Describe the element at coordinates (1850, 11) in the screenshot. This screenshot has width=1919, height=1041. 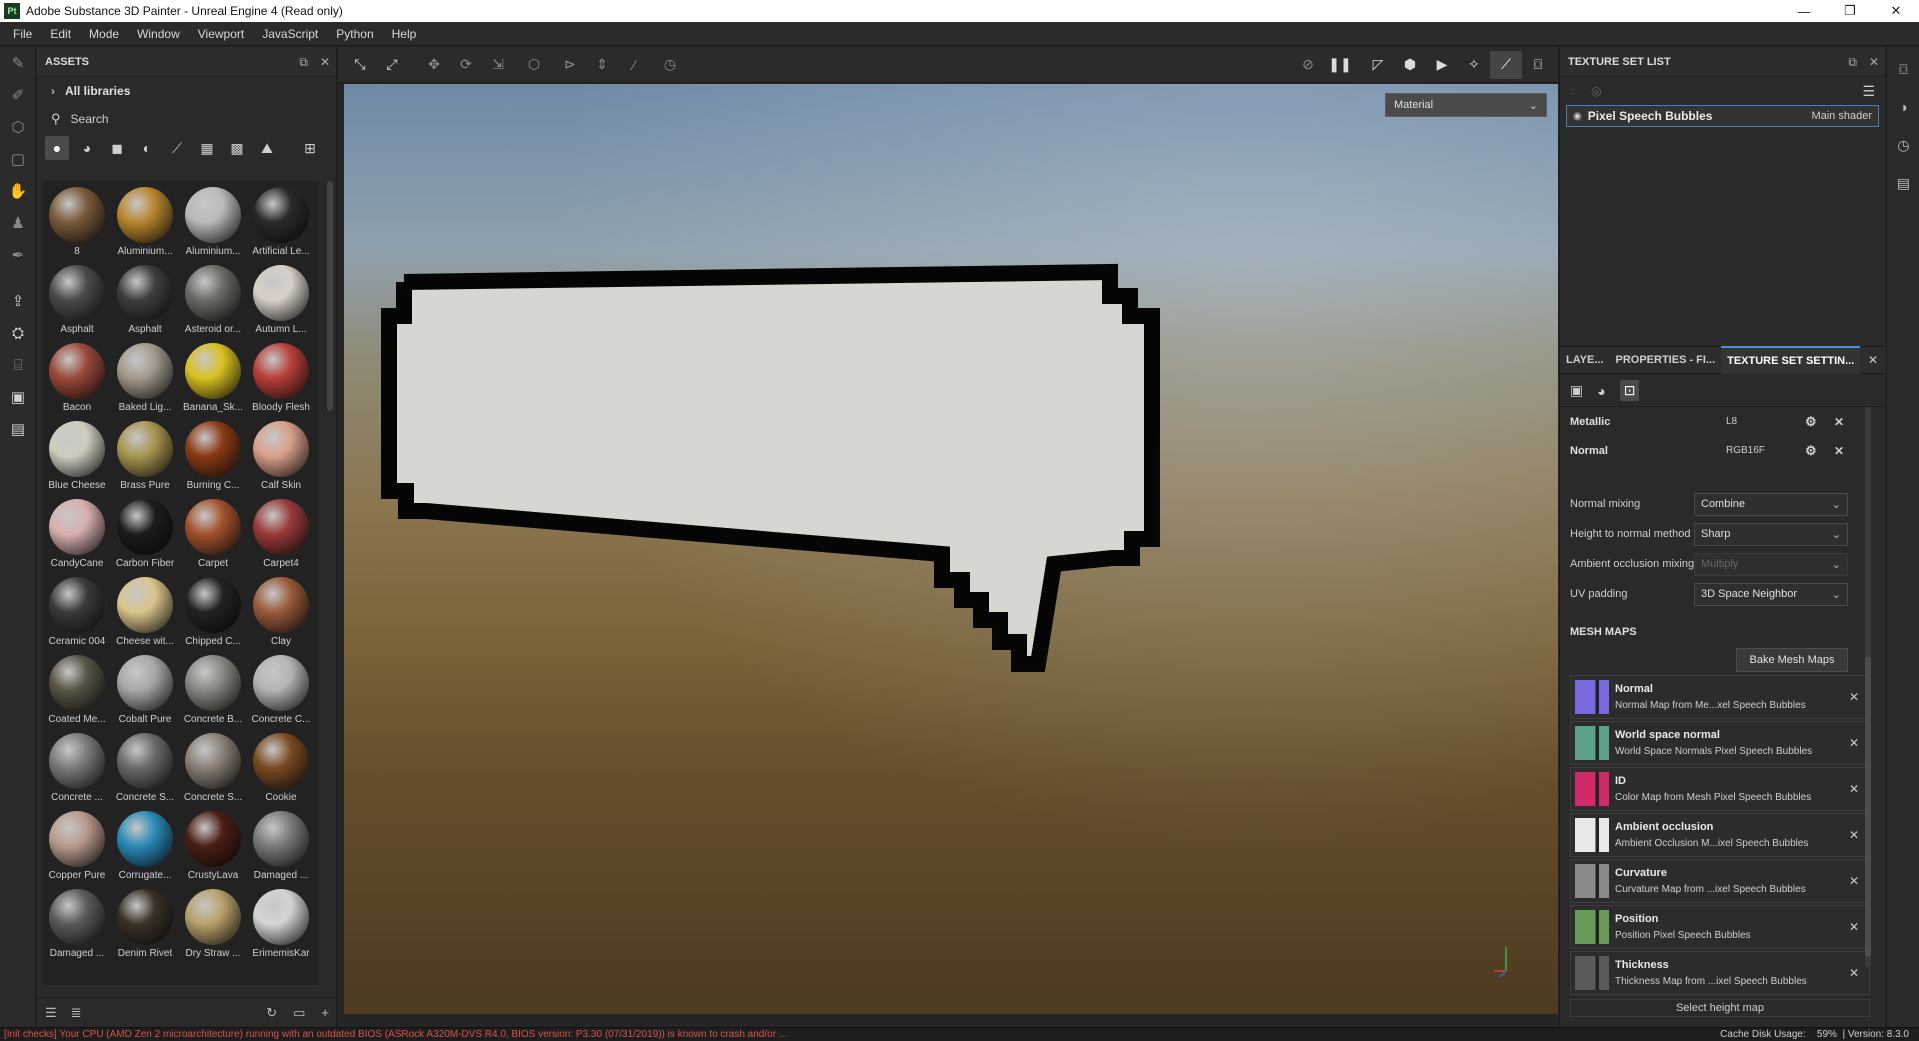
I see `maximize-button: ❐` at that location.